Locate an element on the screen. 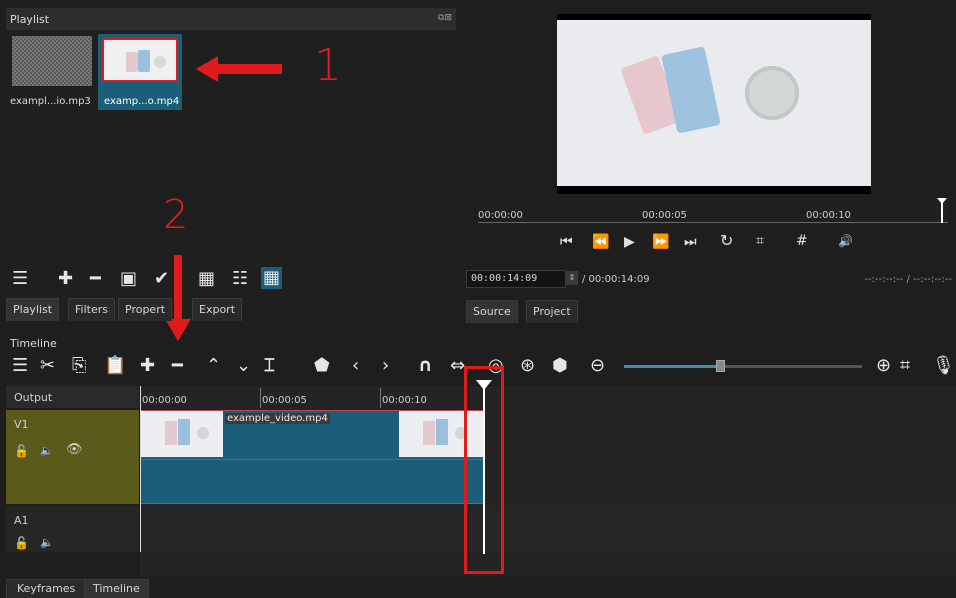  annotation-highlight-box is located at coordinates (484, 470).